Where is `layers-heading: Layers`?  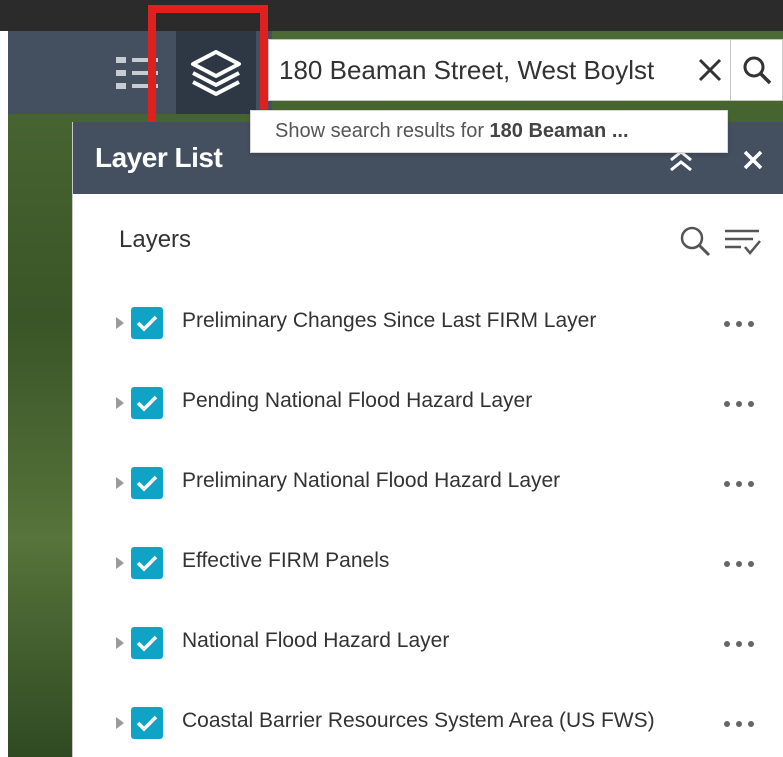 layers-heading: Layers is located at coordinates (155, 239).